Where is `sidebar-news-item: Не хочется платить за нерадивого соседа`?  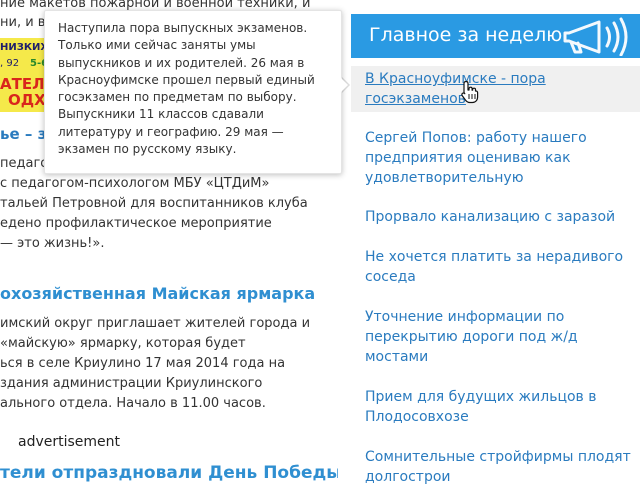
sidebar-news-item: Не хочется платить за нерадивого соседа is located at coordinates (495, 267).